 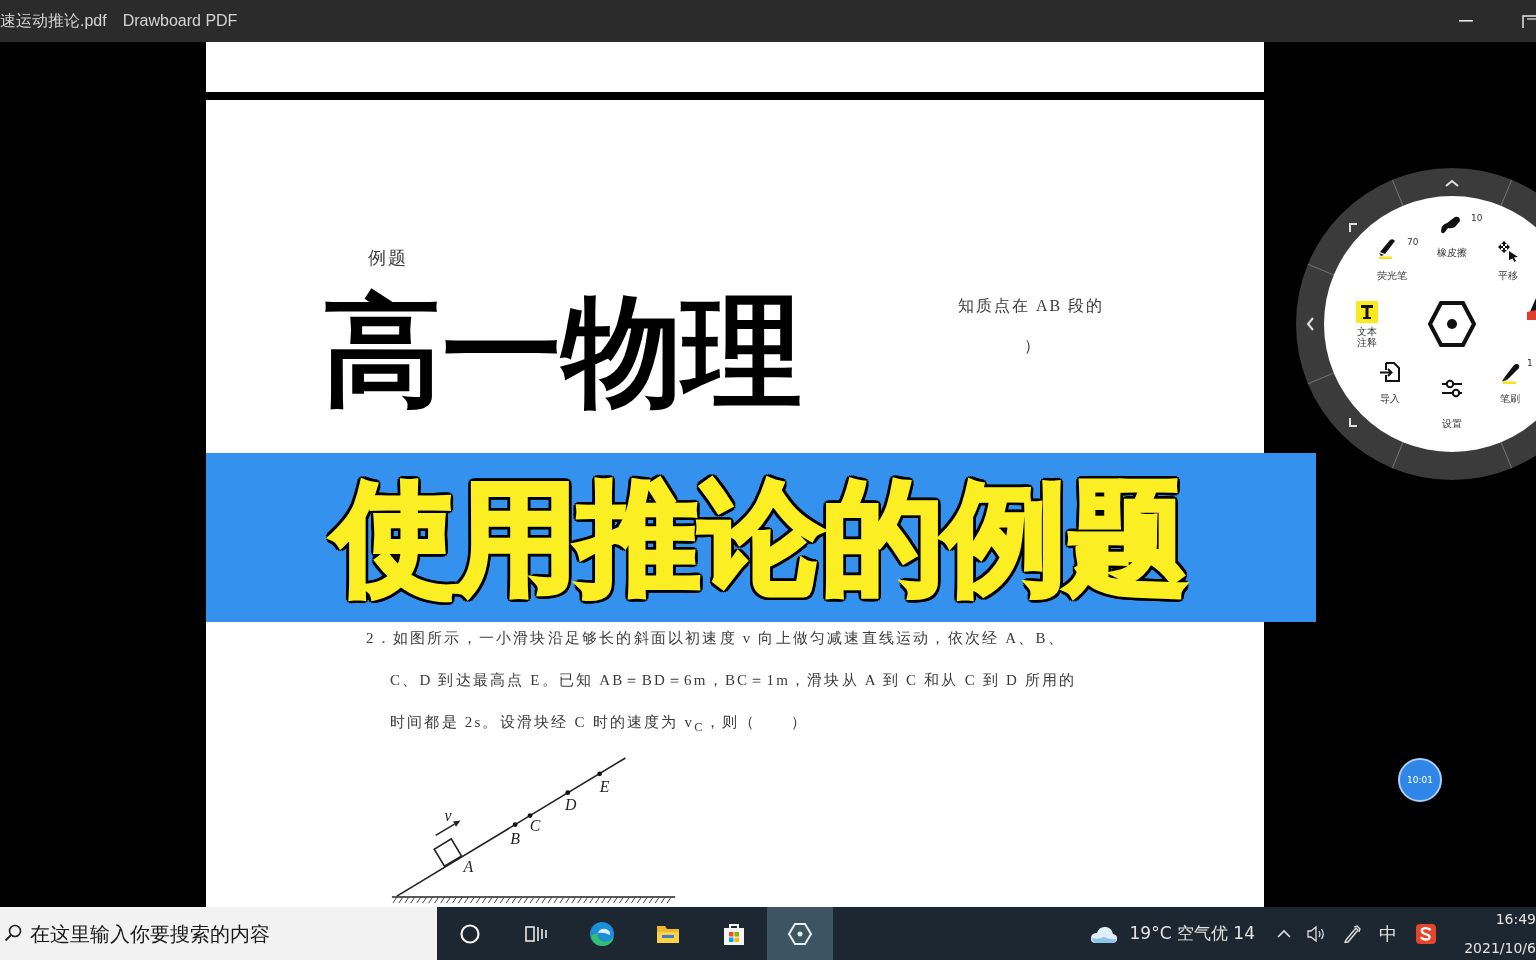 What do you see at coordinates (1452, 388) in the screenshot?
I see `sliders-icon` at bounding box center [1452, 388].